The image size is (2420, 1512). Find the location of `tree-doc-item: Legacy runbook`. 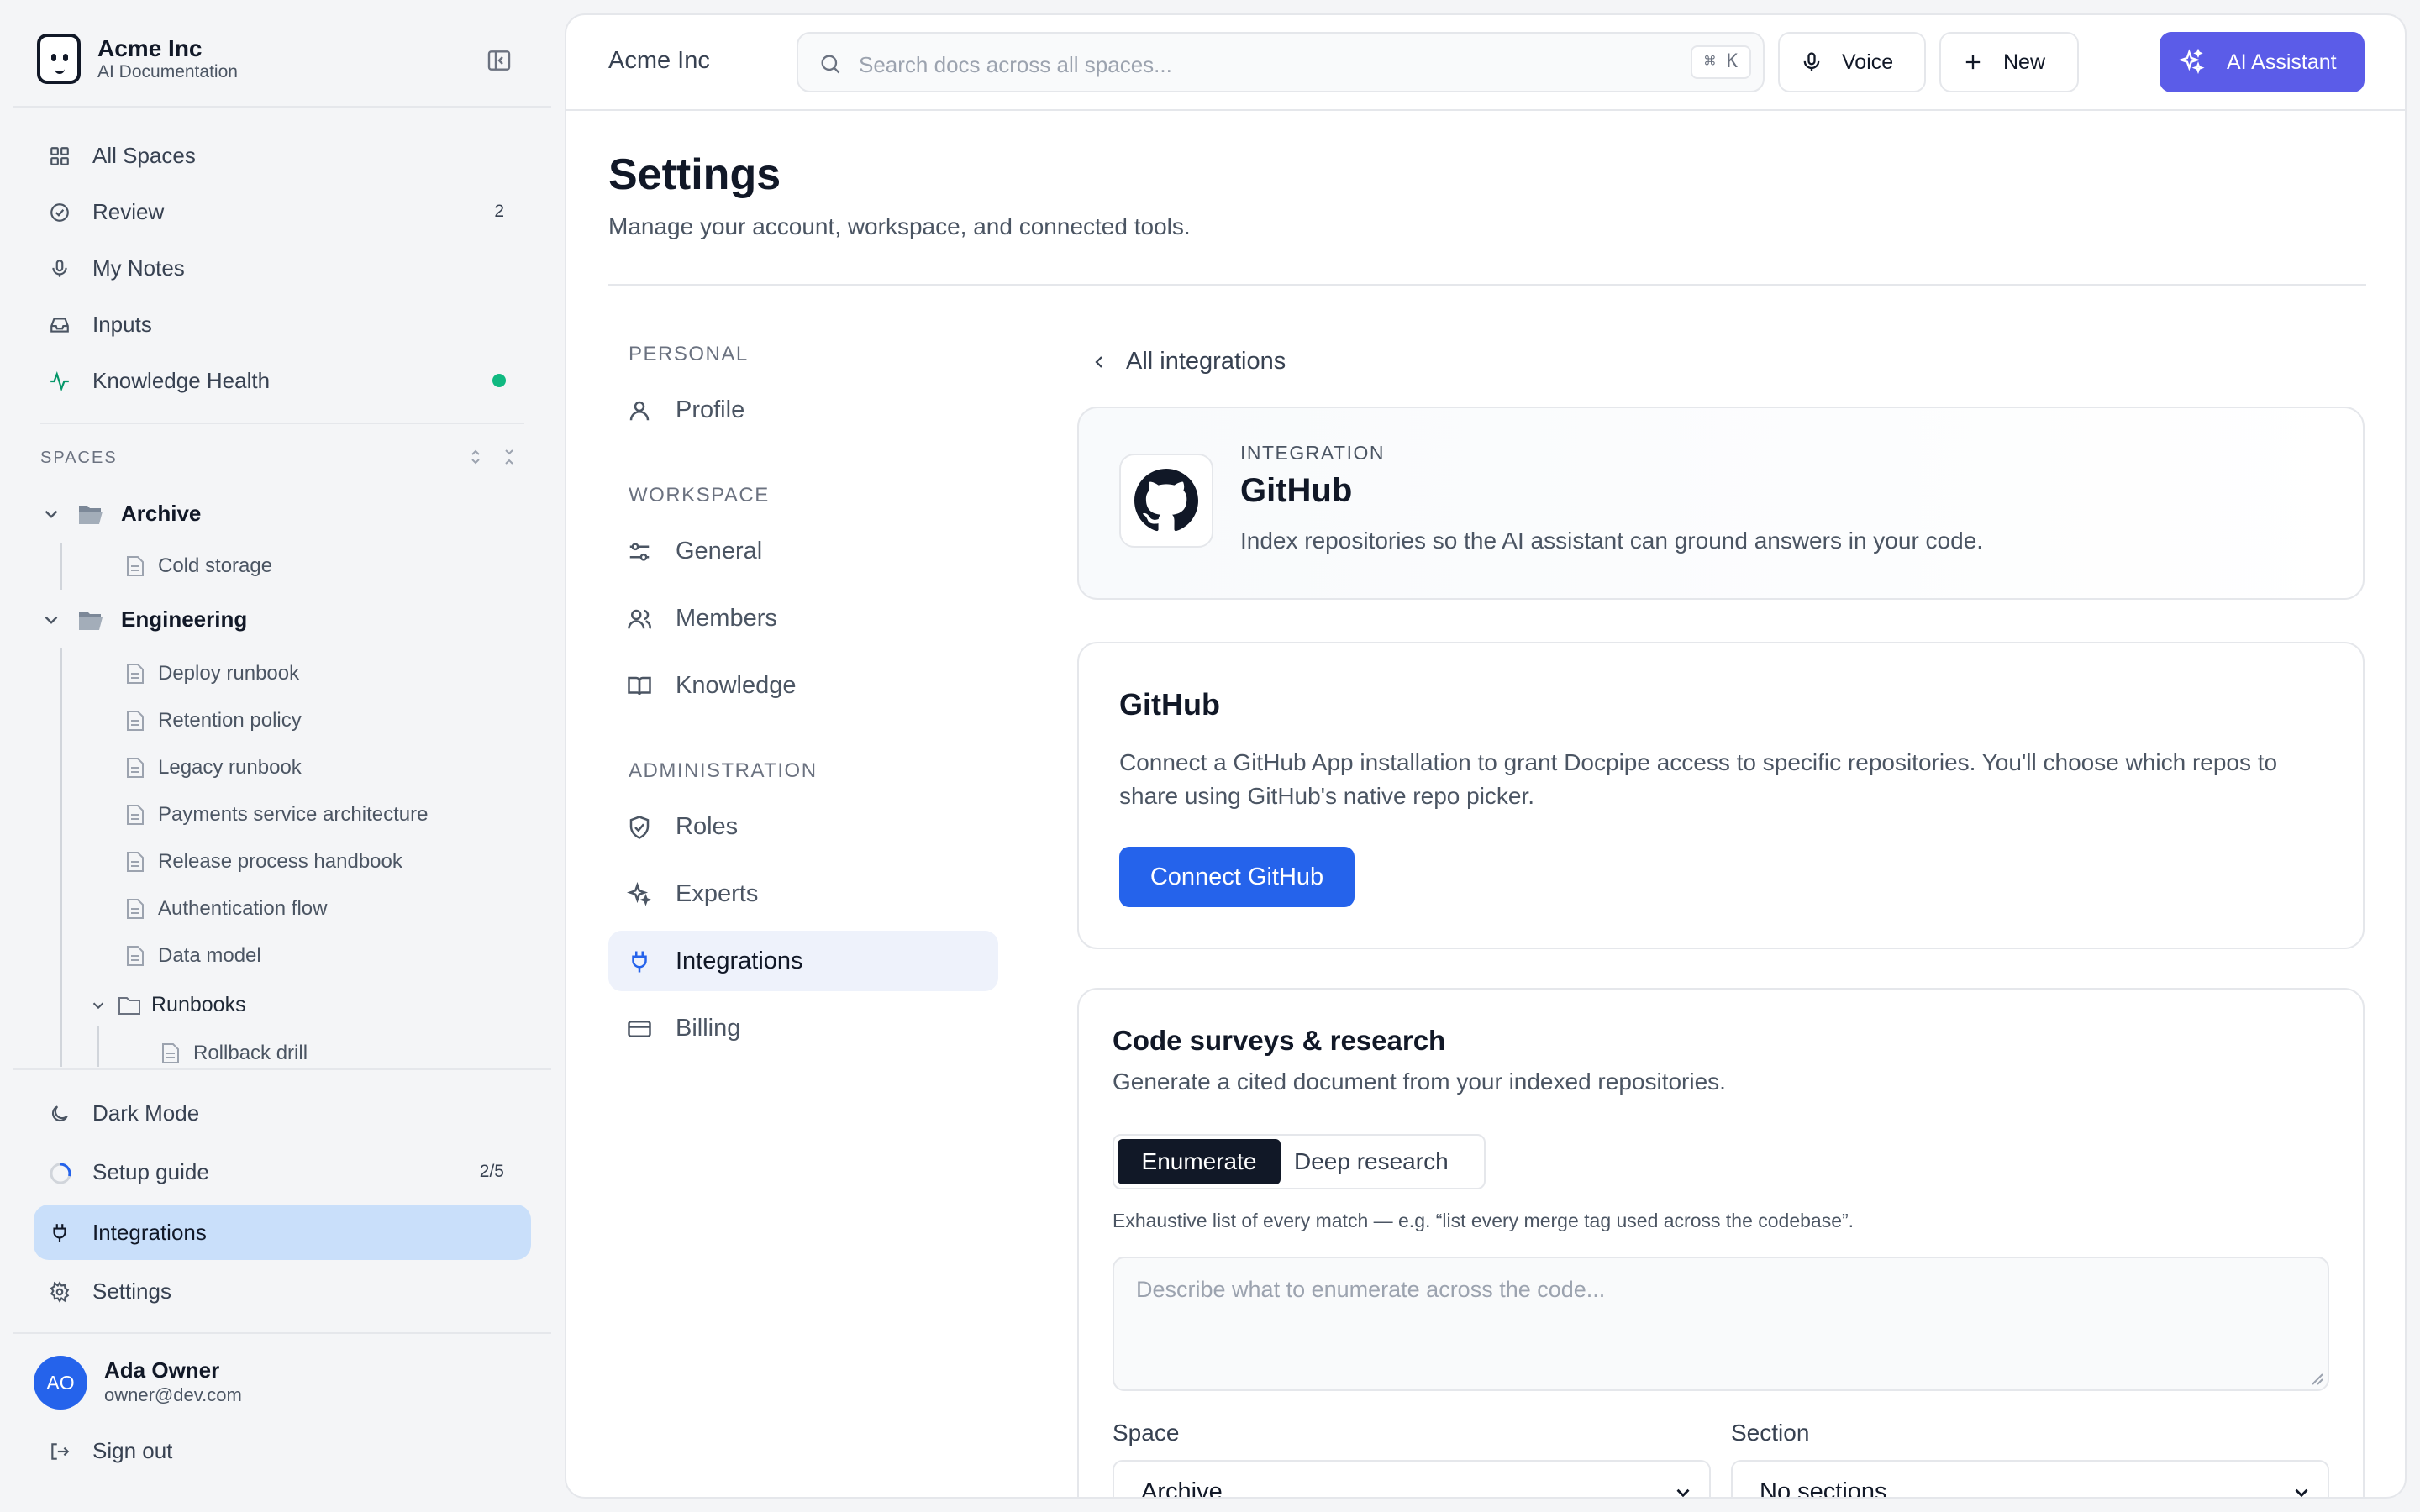

tree-doc-item: Legacy runbook is located at coordinates (214, 768).